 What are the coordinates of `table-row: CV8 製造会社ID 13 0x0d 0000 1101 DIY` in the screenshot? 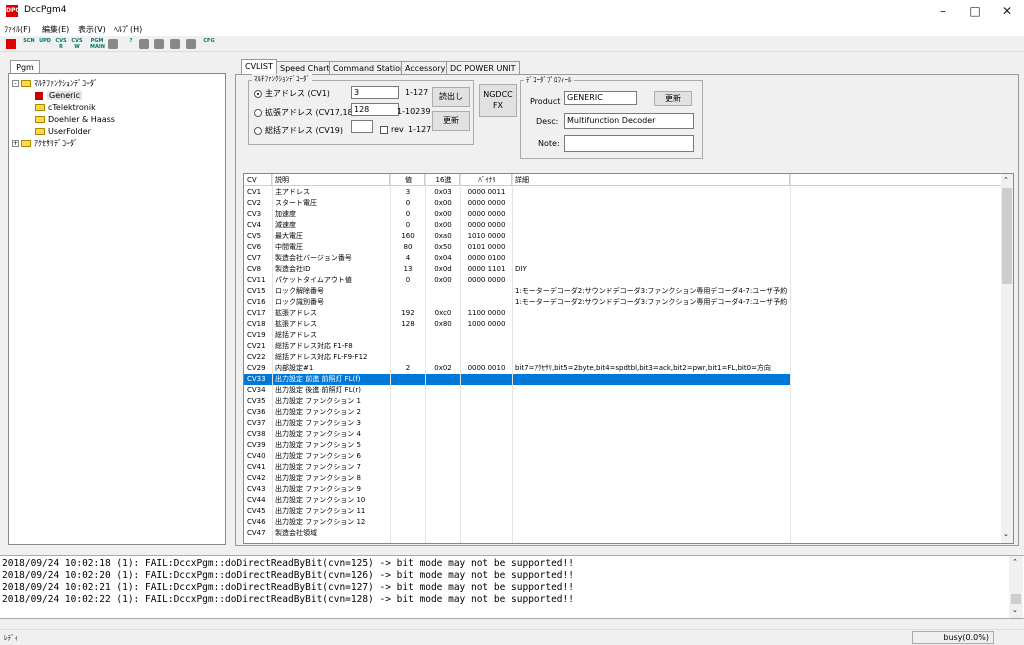 It's located at (623, 269).